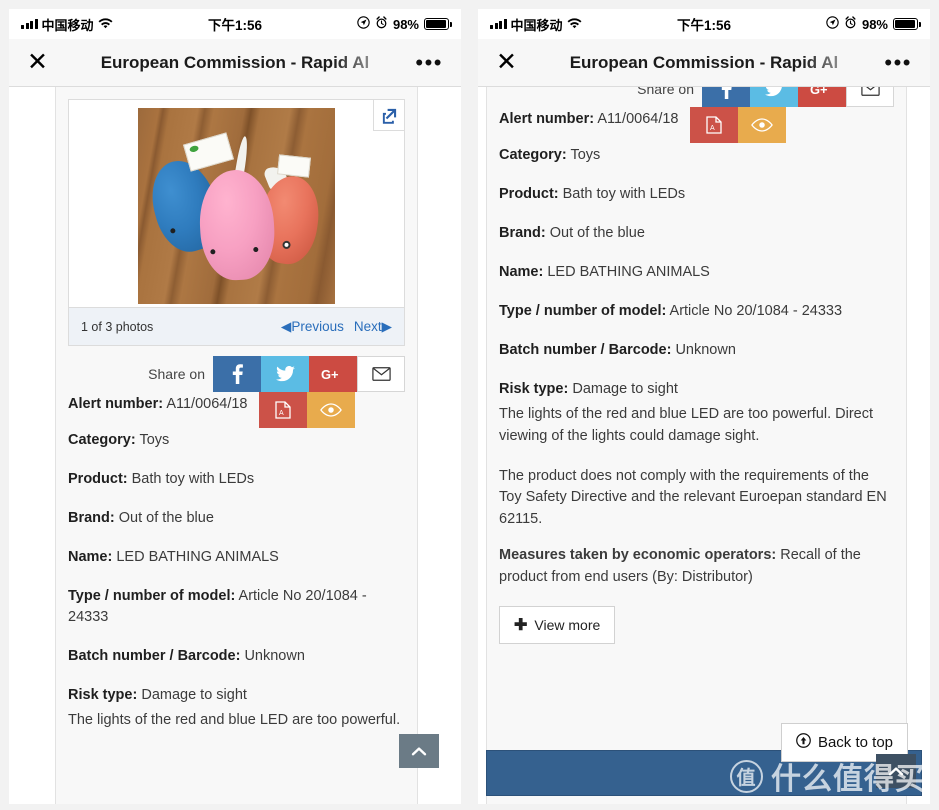 The width and height of the screenshot is (939, 810). I want to click on pink-toy, so click(237, 224).